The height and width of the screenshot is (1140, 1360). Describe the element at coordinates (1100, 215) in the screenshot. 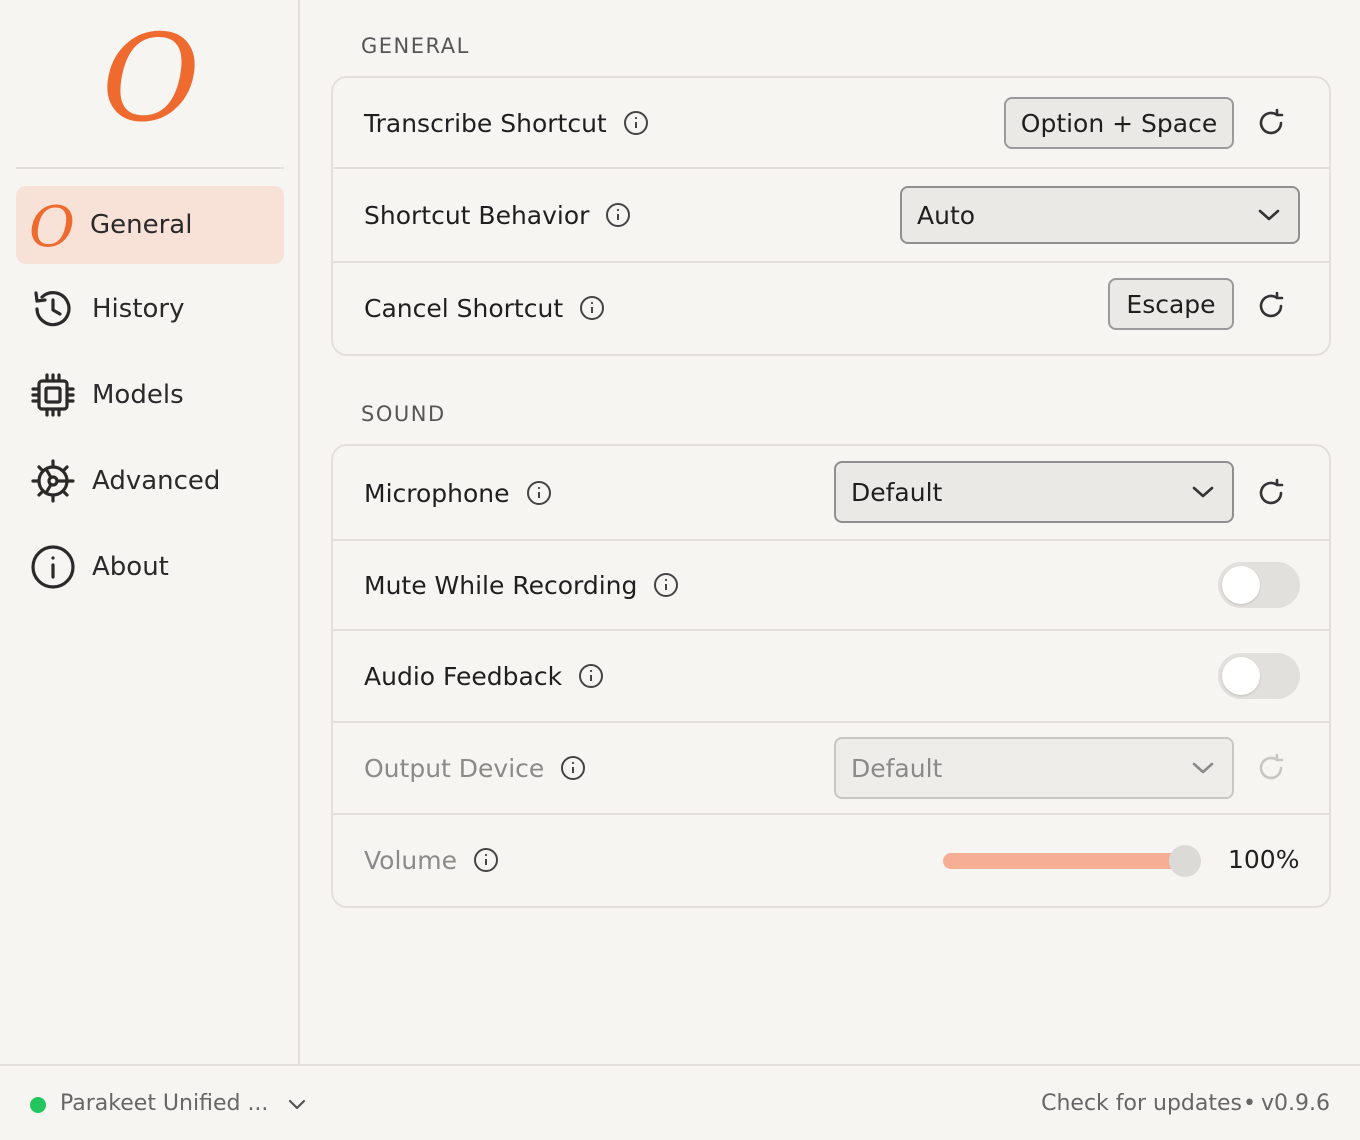

I see `shortcut-behavior-select: Auto` at that location.